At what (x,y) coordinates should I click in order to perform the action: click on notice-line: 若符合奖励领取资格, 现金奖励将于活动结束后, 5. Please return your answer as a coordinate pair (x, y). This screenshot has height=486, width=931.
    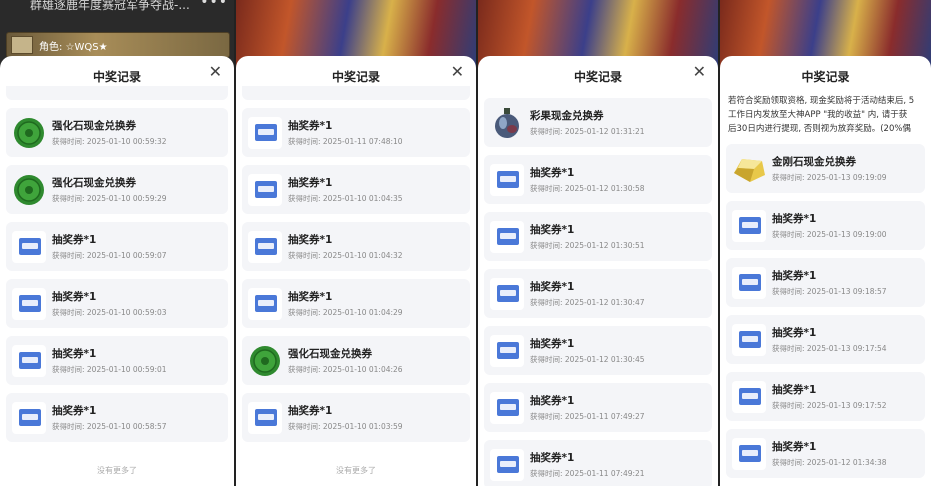
    Looking at the image, I should click on (821, 101).